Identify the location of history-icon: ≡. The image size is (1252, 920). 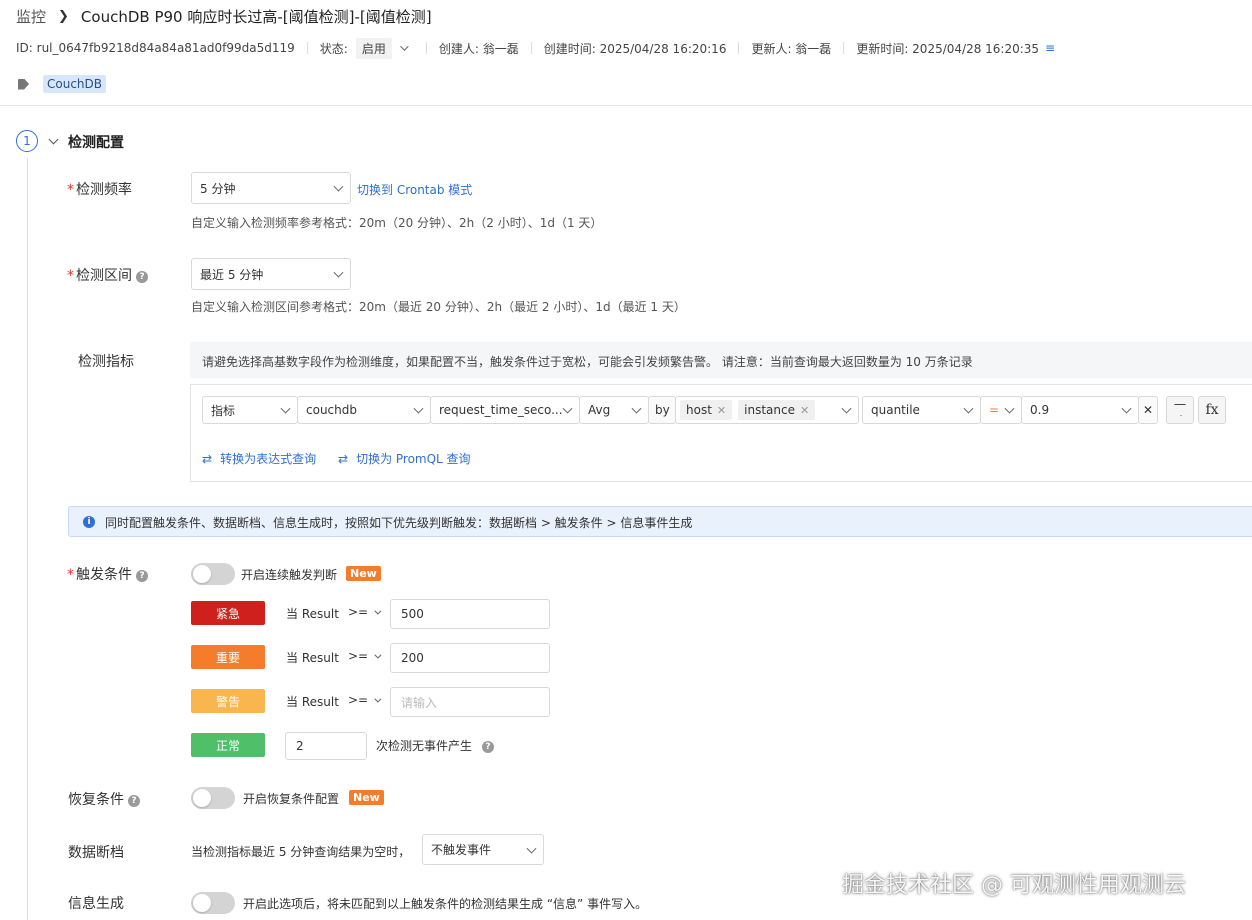
(1050, 48).